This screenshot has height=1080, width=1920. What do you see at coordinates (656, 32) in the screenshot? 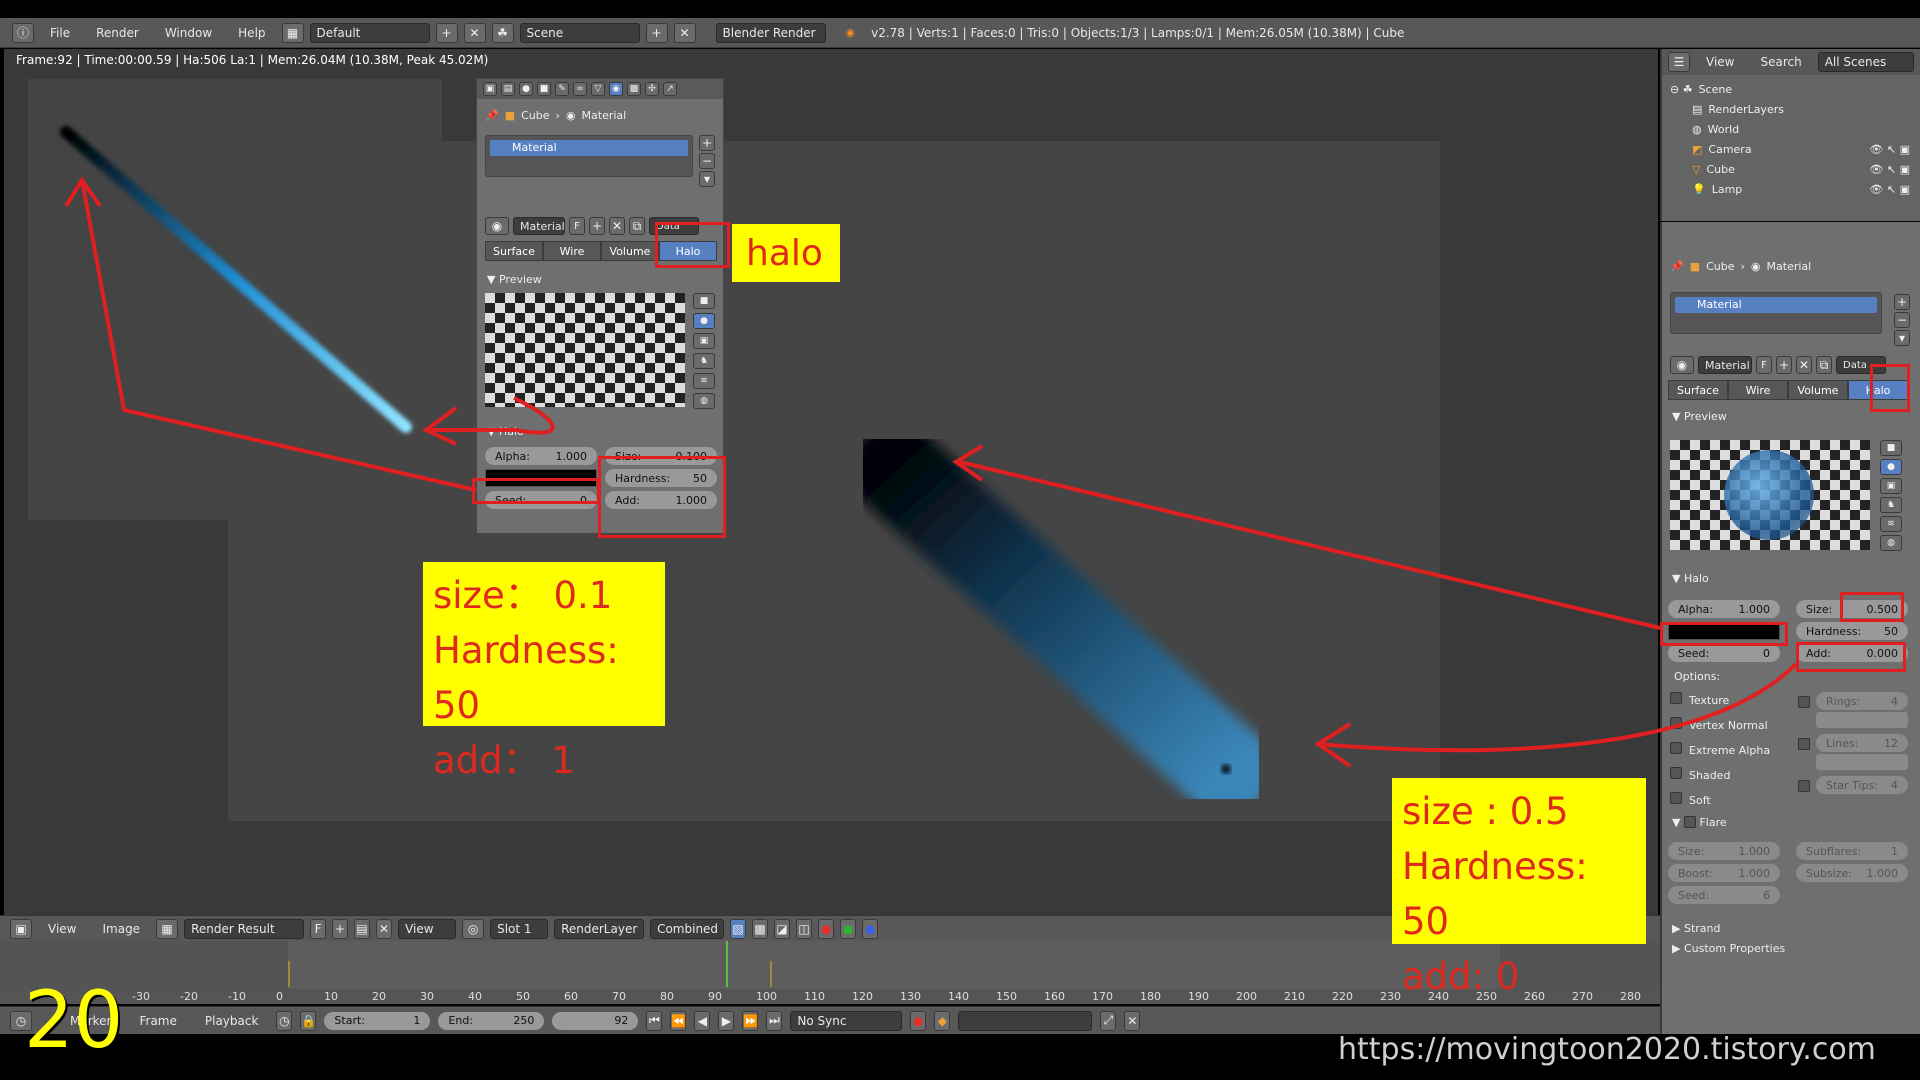
I see `add-scene-icon: +` at bounding box center [656, 32].